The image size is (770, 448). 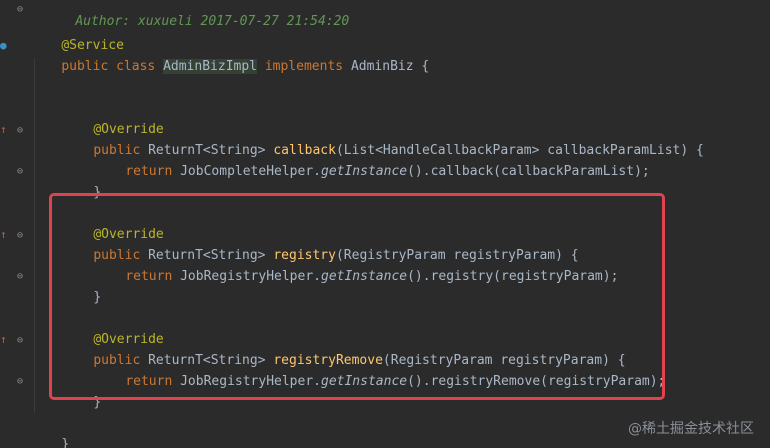 What do you see at coordinates (136, 66) in the screenshot?
I see `keyword: class` at bounding box center [136, 66].